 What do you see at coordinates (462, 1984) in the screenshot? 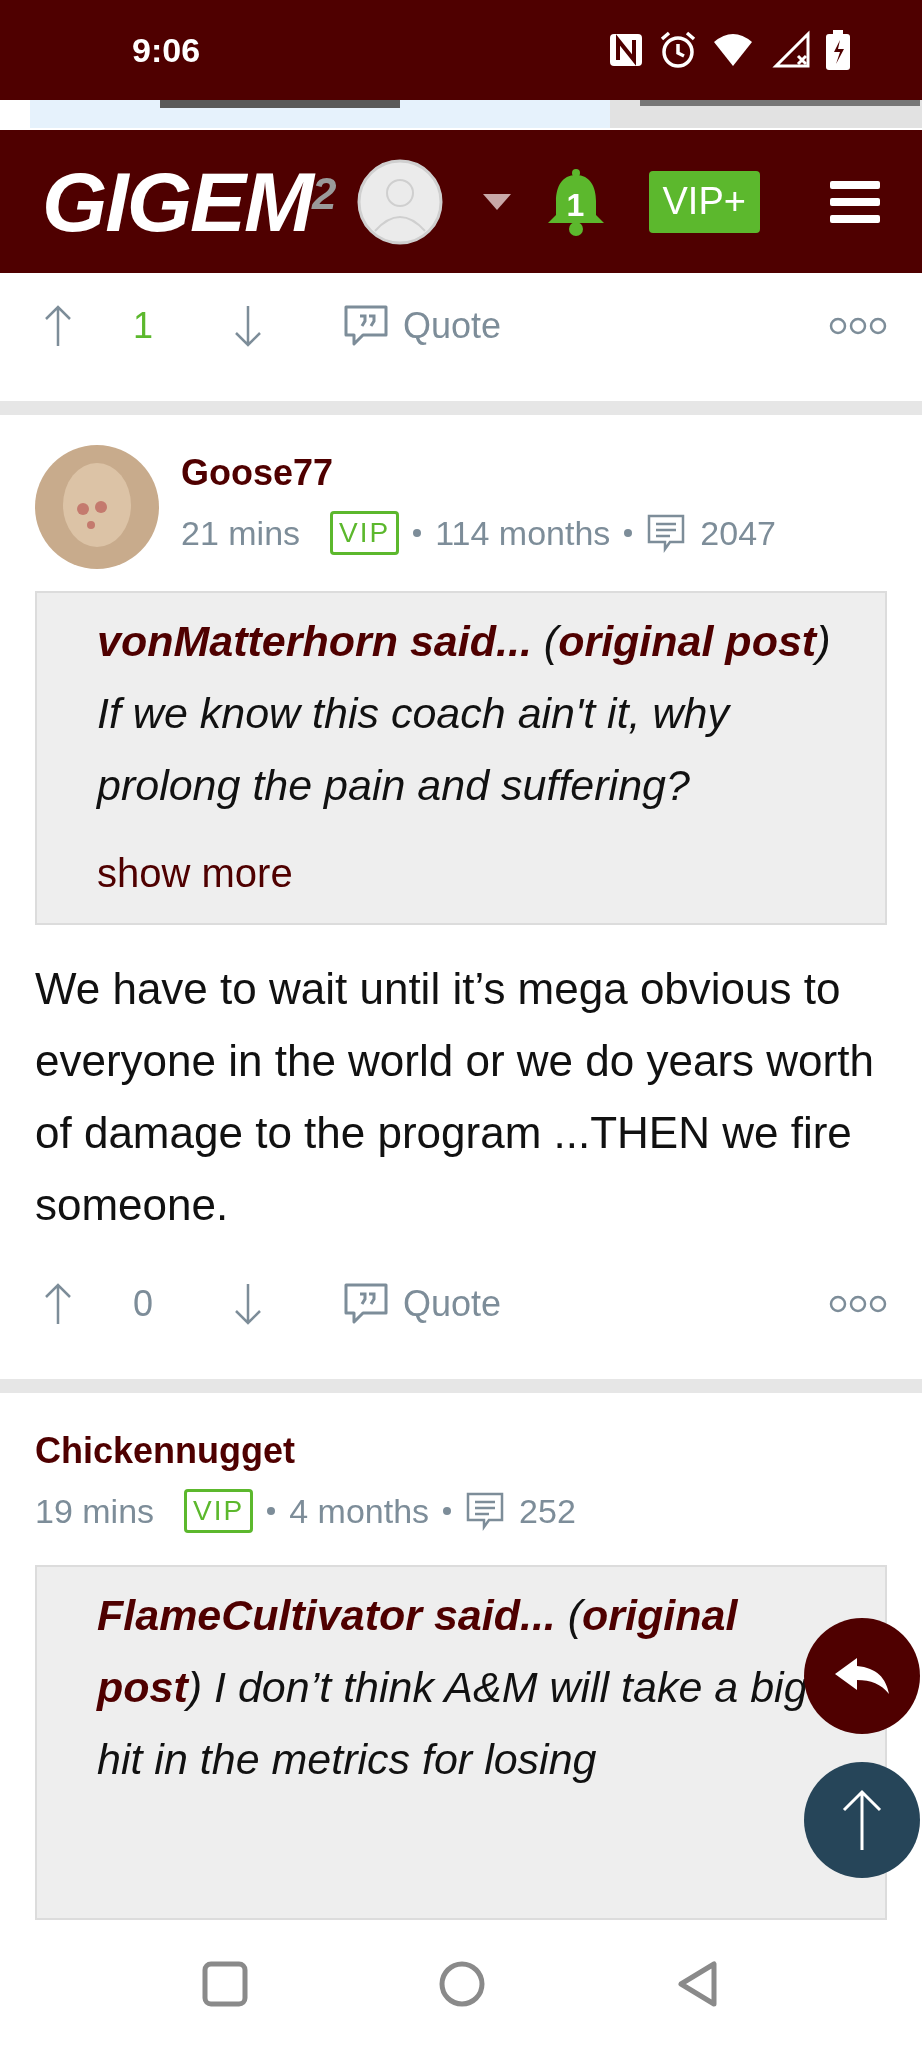
I see `home-icon` at bounding box center [462, 1984].